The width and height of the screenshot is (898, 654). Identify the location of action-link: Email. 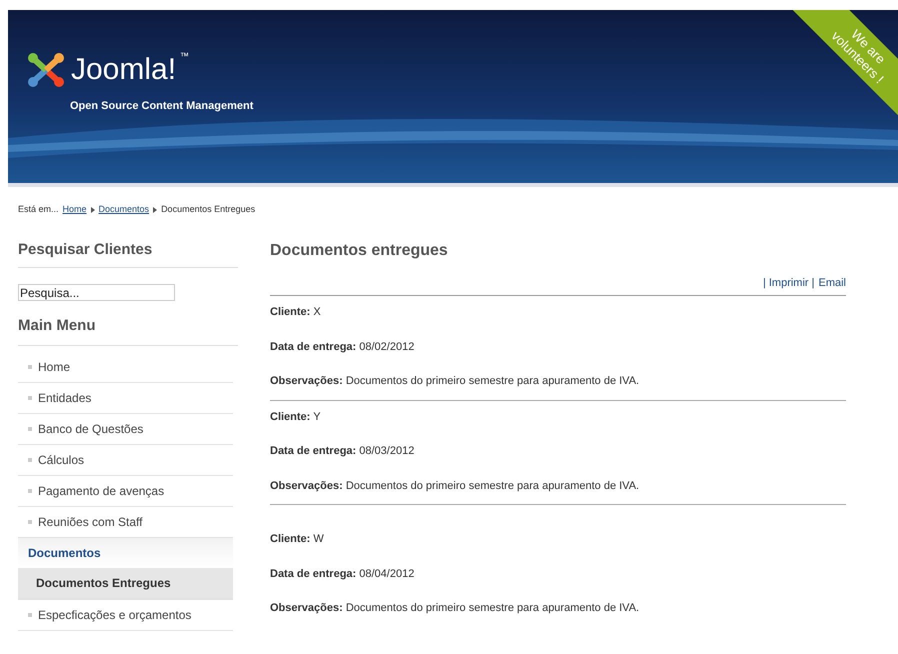
(832, 282).